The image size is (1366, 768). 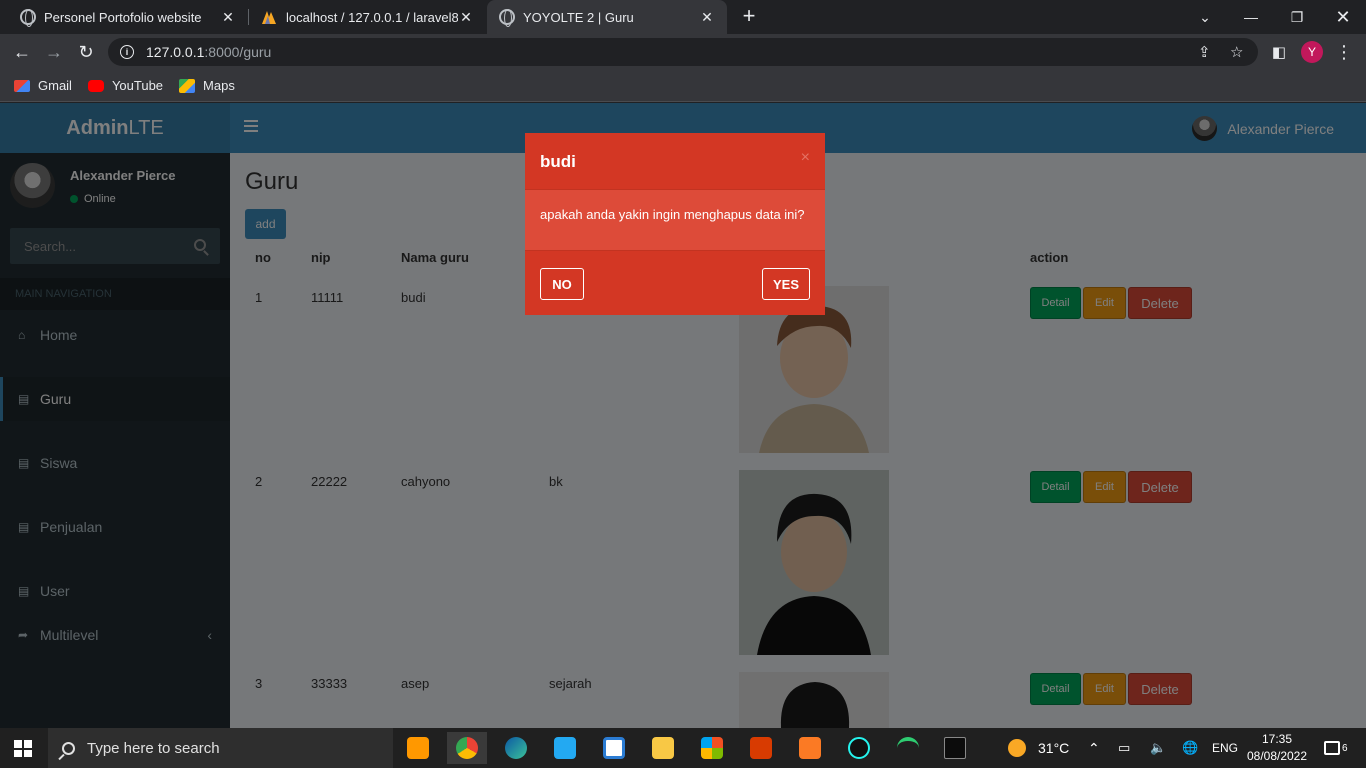 What do you see at coordinates (908, 748) in the screenshot?
I see `speedtest-icon` at bounding box center [908, 748].